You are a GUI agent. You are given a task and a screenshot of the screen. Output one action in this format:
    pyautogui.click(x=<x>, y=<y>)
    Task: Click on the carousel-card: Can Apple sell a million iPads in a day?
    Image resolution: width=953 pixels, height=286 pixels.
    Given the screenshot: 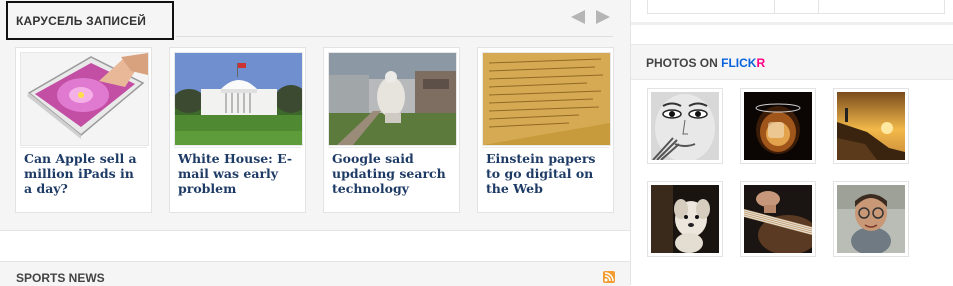 What is the action you would take?
    pyautogui.click(x=83, y=130)
    